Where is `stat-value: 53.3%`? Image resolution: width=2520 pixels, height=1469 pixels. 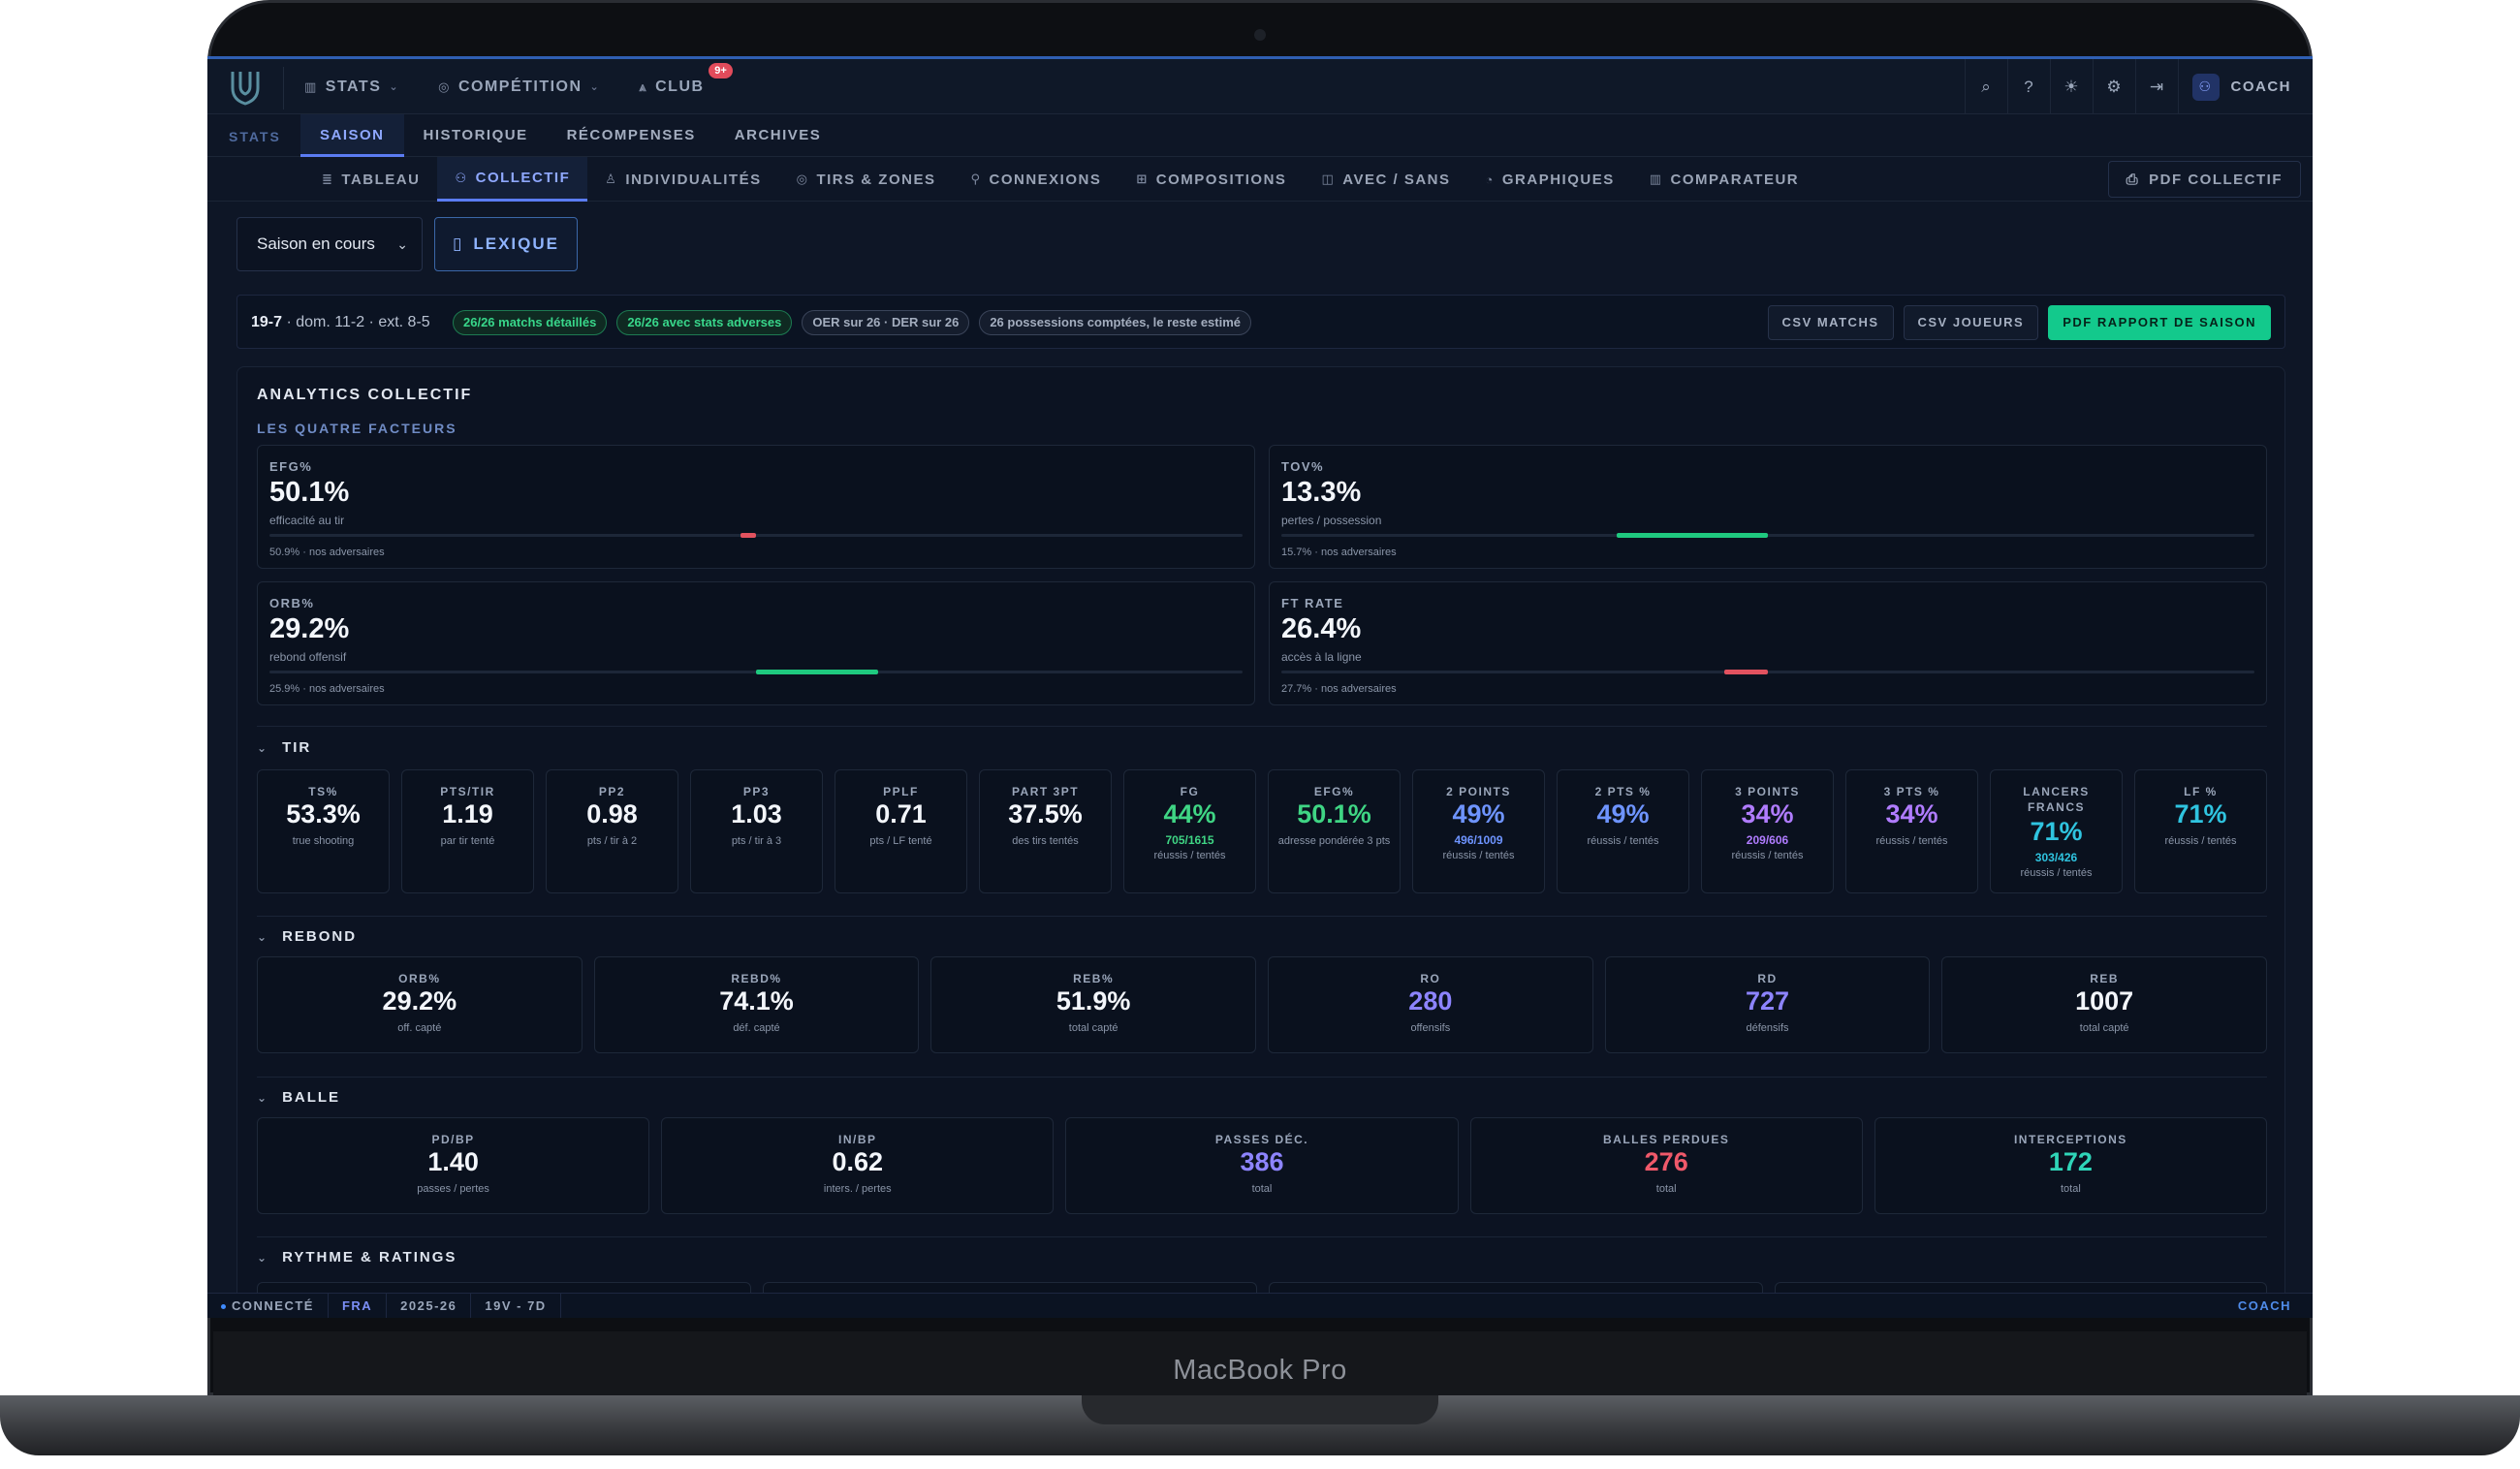
stat-value: 53.3% is located at coordinates (324, 813).